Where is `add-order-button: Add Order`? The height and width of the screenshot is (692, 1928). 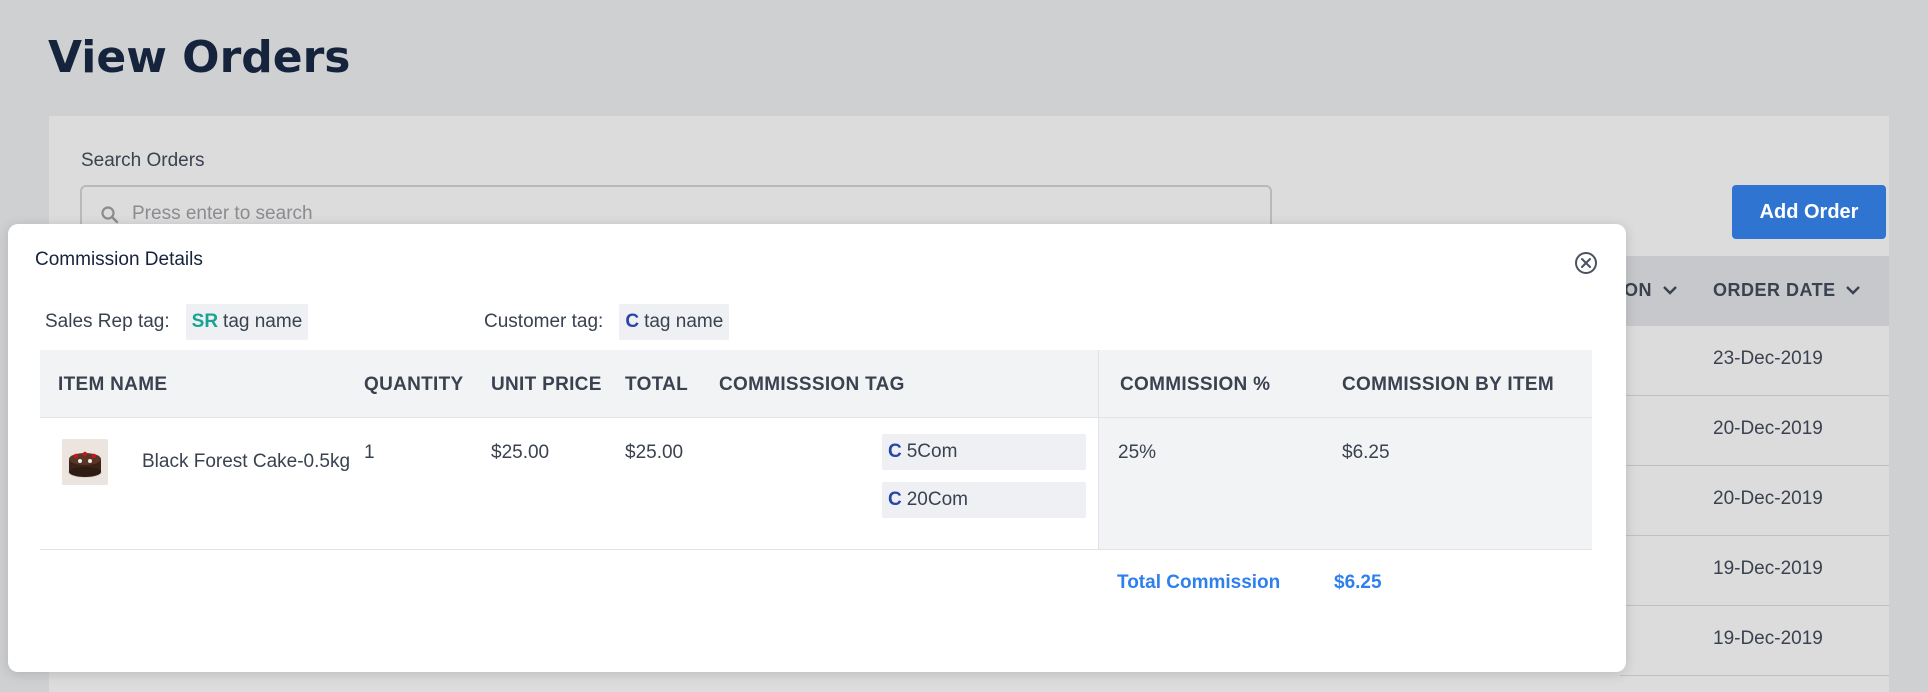
add-order-button: Add Order is located at coordinates (1809, 212).